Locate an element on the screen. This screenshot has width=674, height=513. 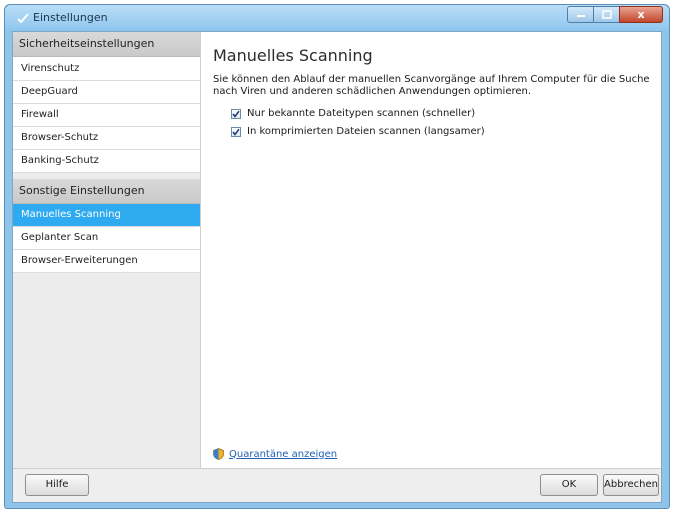
sidebar-item-deepguard: DeepGuard is located at coordinates (106, 92).